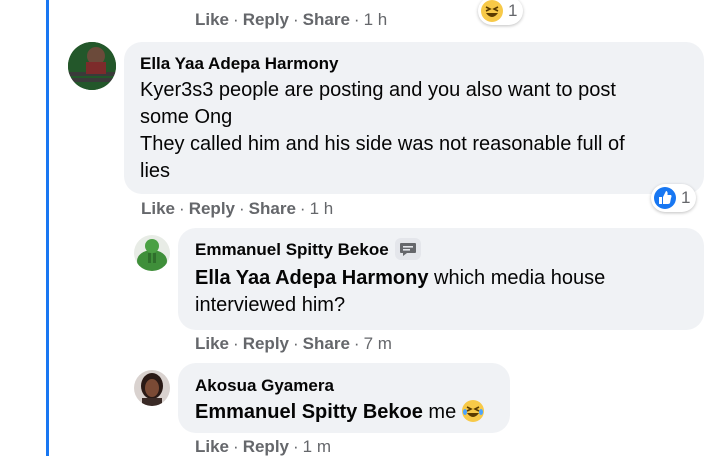  Describe the element at coordinates (317, 446) in the screenshot. I see `comment-time: 1 m` at that location.